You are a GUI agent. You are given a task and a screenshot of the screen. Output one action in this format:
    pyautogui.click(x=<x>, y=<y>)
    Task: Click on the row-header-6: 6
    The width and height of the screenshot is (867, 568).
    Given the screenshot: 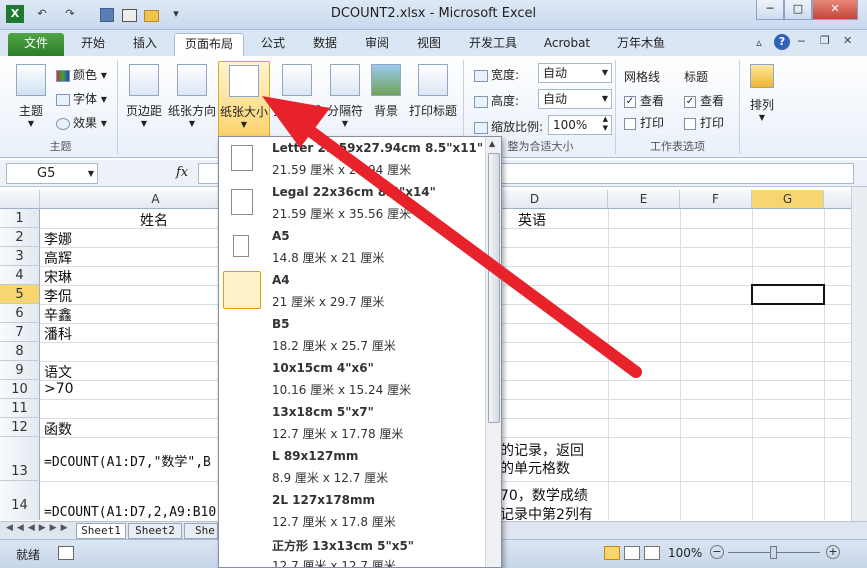 What is the action you would take?
    pyautogui.click(x=20, y=313)
    